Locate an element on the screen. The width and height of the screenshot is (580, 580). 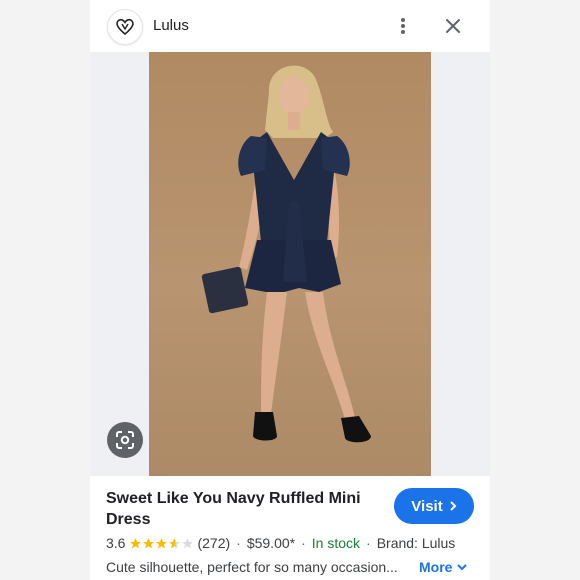
close-icon is located at coordinates (453, 26).